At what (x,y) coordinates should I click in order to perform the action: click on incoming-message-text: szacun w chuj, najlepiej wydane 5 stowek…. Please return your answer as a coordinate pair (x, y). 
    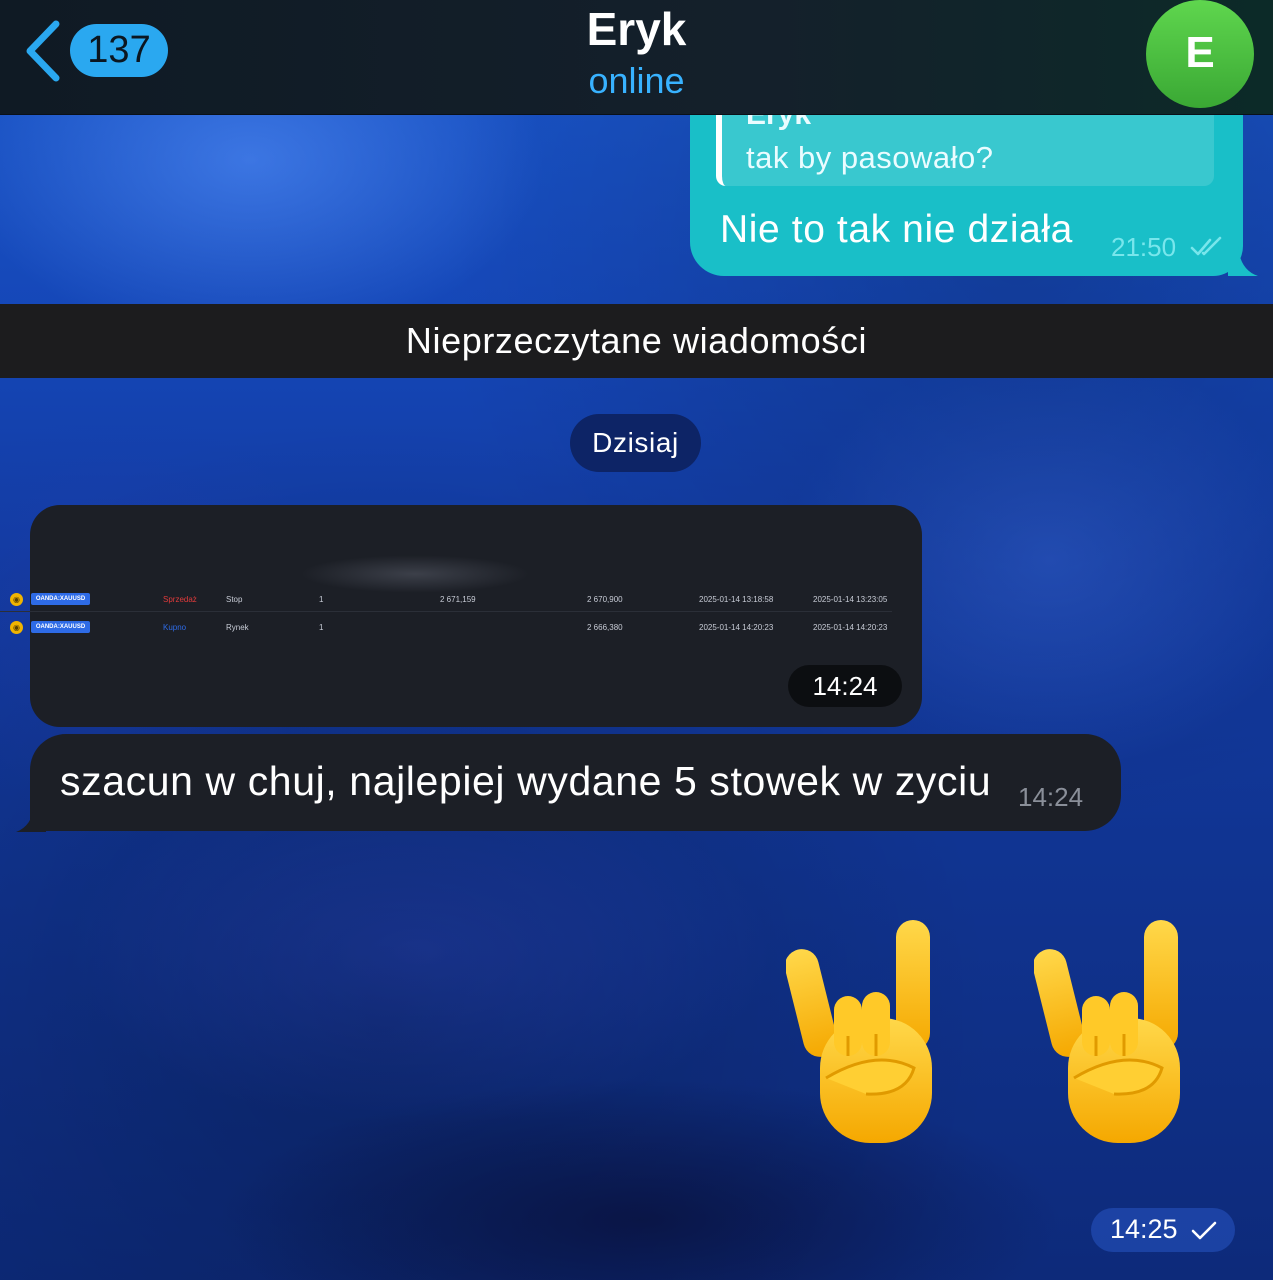
    Looking at the image, I should click on (526, 781).